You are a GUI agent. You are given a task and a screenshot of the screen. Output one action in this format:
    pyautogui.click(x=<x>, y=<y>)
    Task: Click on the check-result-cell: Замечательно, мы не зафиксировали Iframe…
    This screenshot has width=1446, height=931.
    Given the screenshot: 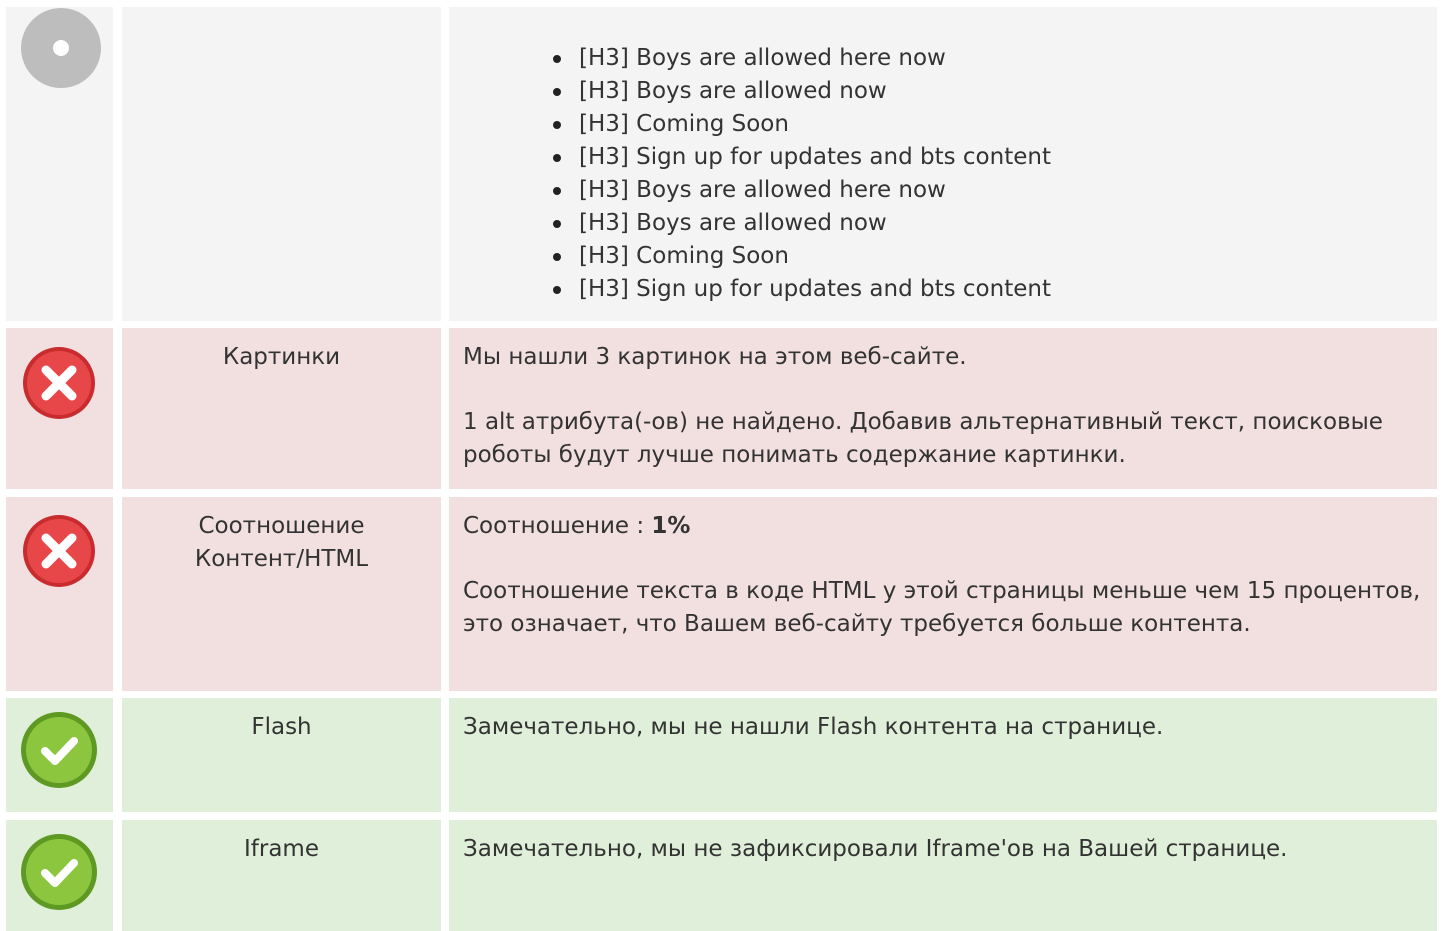 What is the action you would take?
    pyautogui.click(x=943, y=875)
    